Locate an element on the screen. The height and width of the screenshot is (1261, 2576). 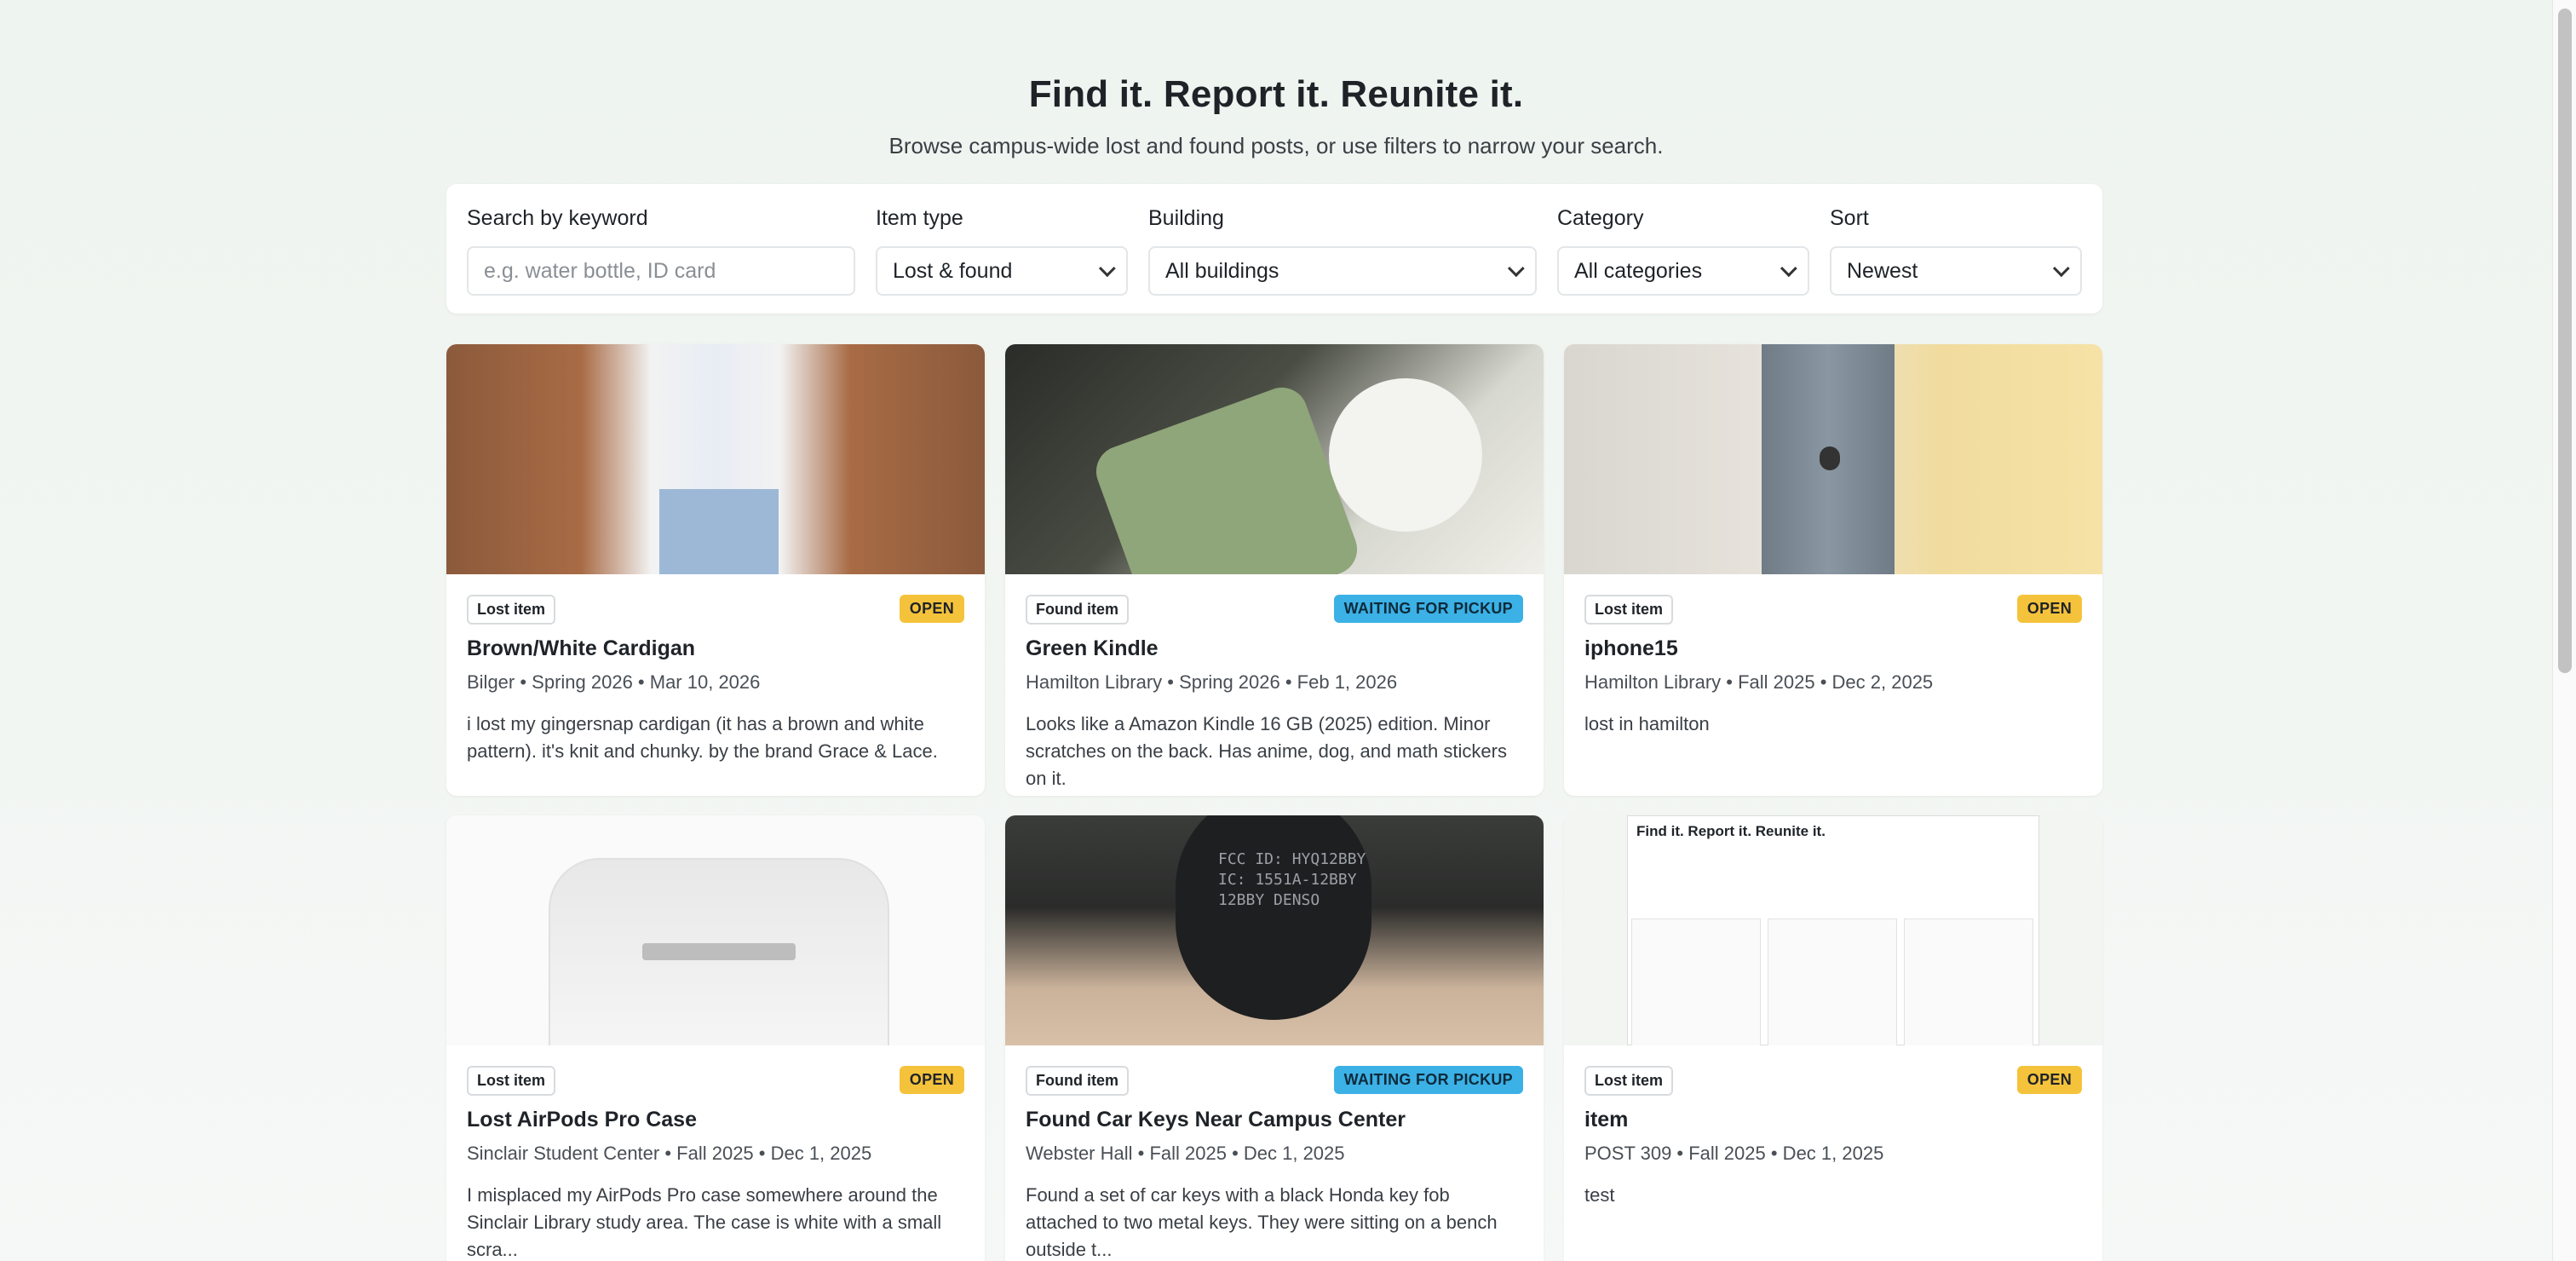
item-type-filter: Item type Lost & found is located at coordinates (1002, 251).